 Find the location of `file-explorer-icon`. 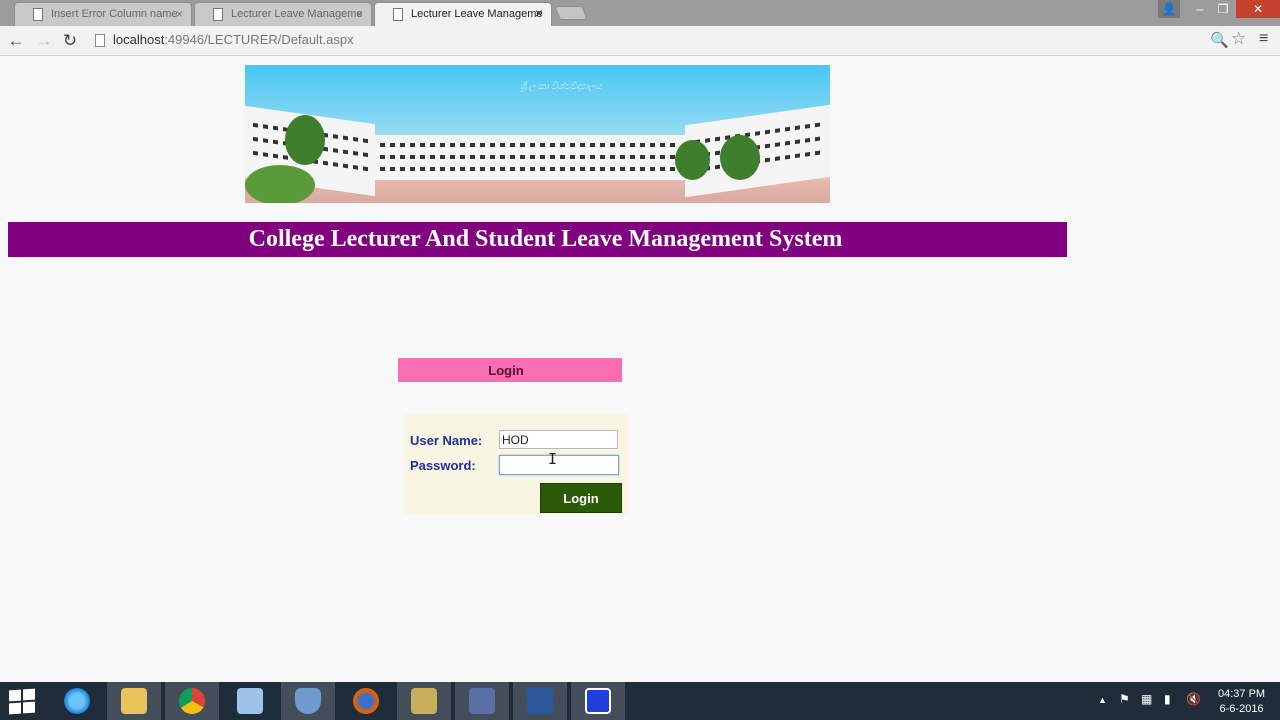

file-explorer-icon is located at coordinates (134, 701).